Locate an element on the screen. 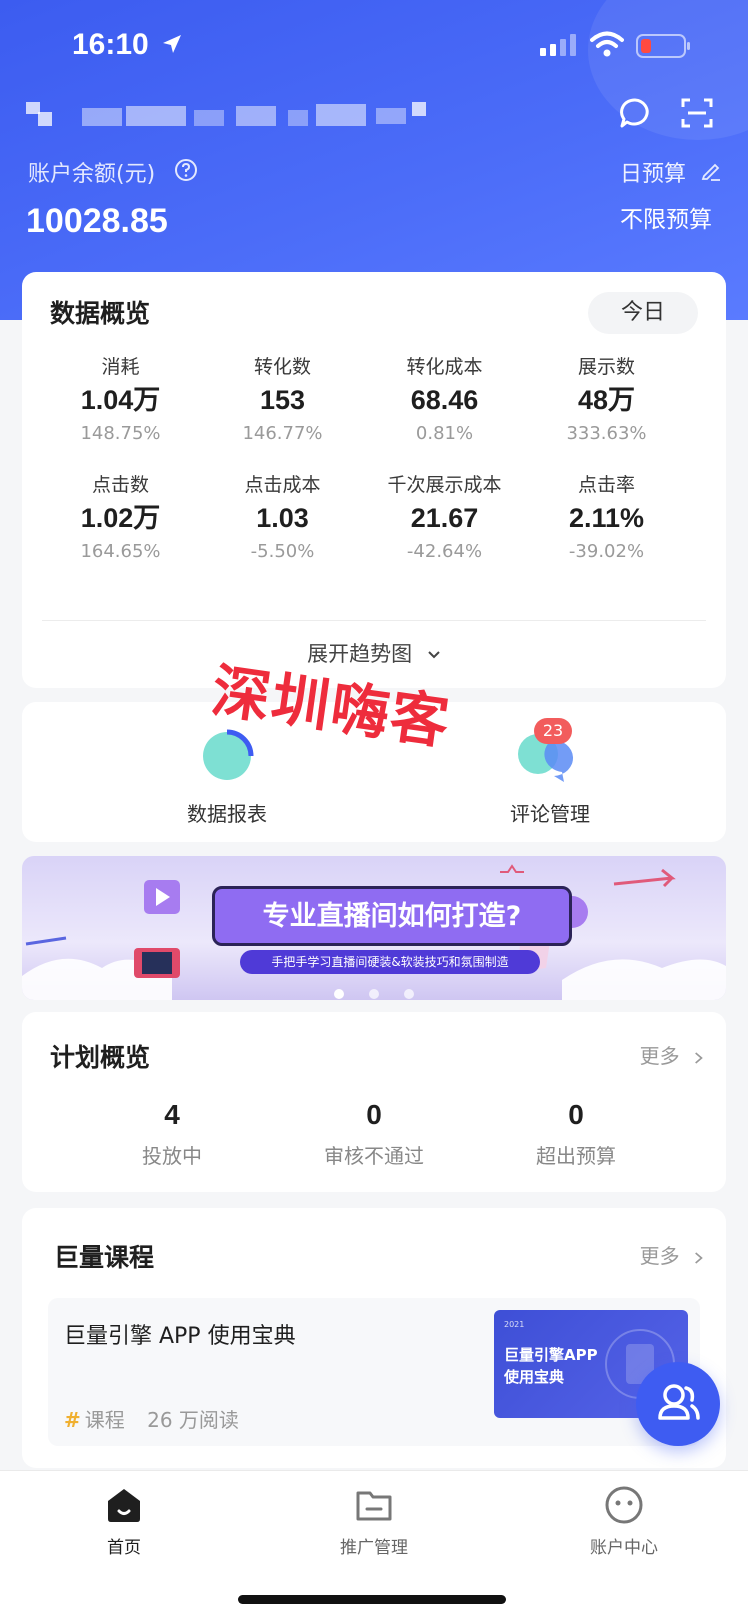 The width and height of the screenshot is (748, 1618). metric-value: 48万 is located at coordinates (606, 400).